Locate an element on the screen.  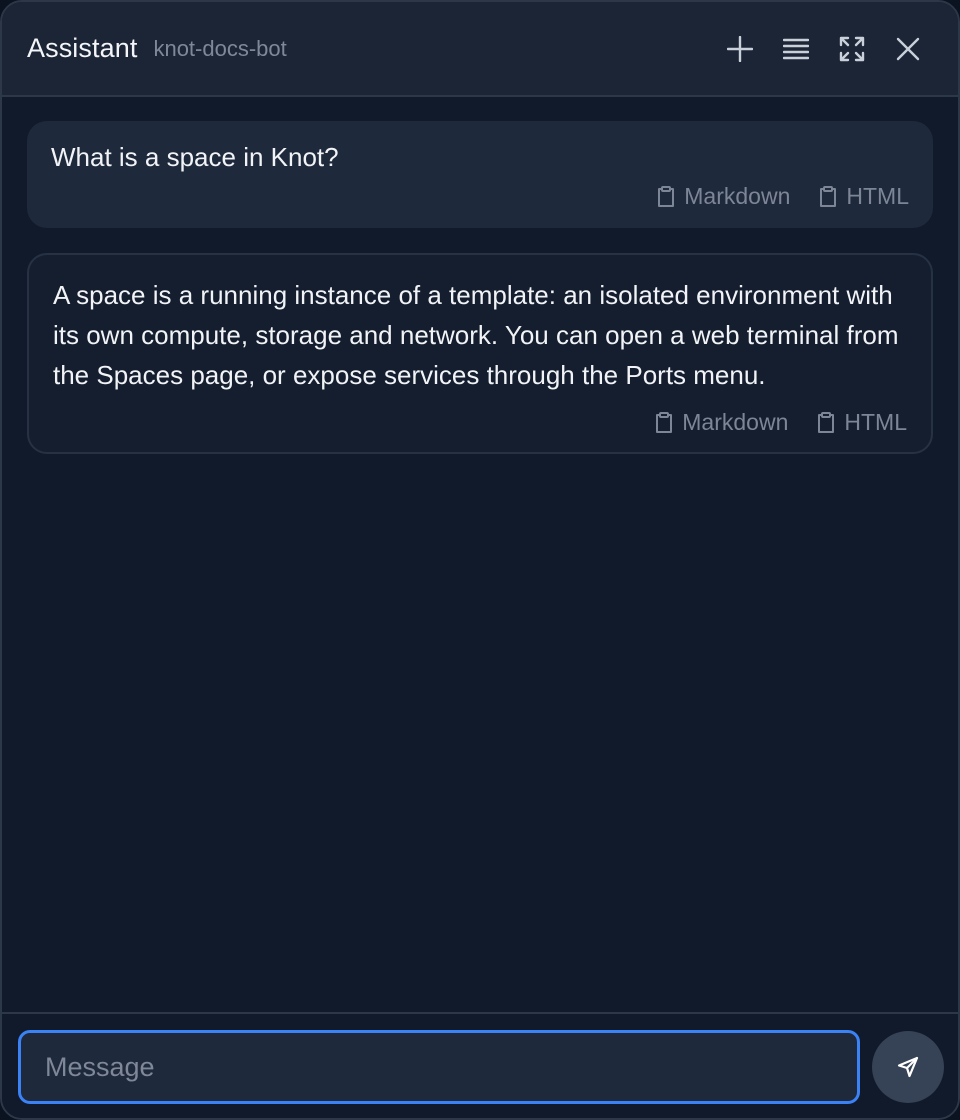
send-icon is located at coordinates (908, 1067).